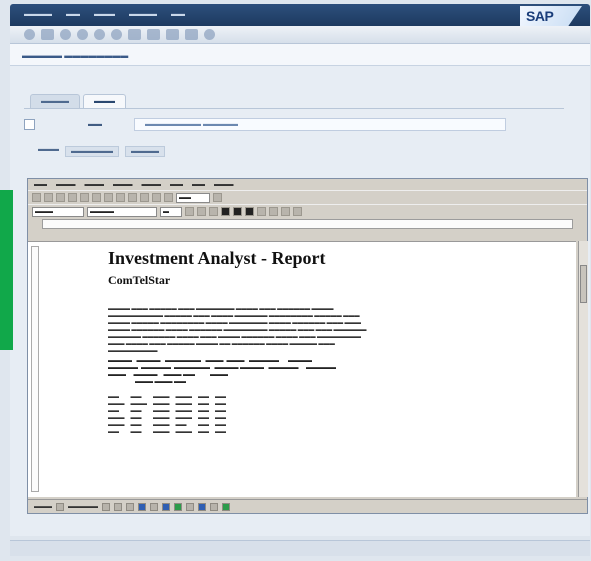 The image size is (591, 561). I want to click on select-objects-icon, so click(60, 506).